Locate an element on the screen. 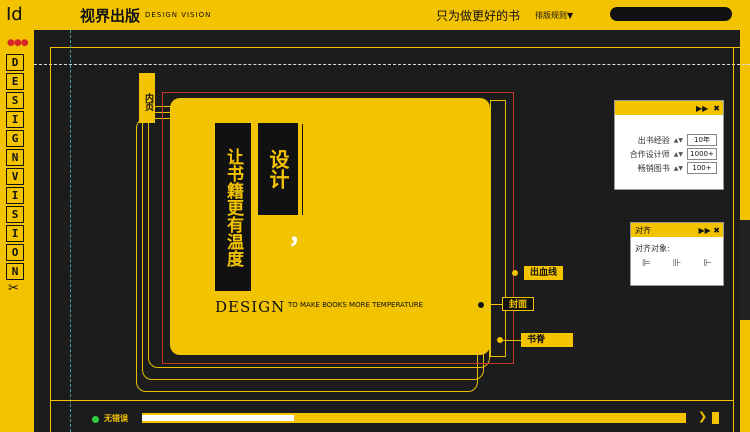 This screenshot has height=432, width=750. layout-rules-menu: 排版规则▼ is located at coordinates (554, 15).